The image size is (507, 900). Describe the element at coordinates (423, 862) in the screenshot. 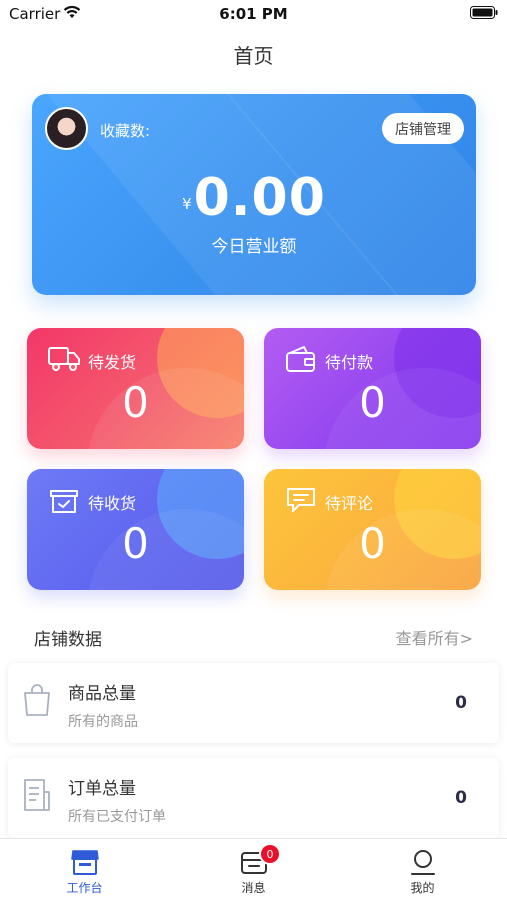

I see `user-icon` at that location.